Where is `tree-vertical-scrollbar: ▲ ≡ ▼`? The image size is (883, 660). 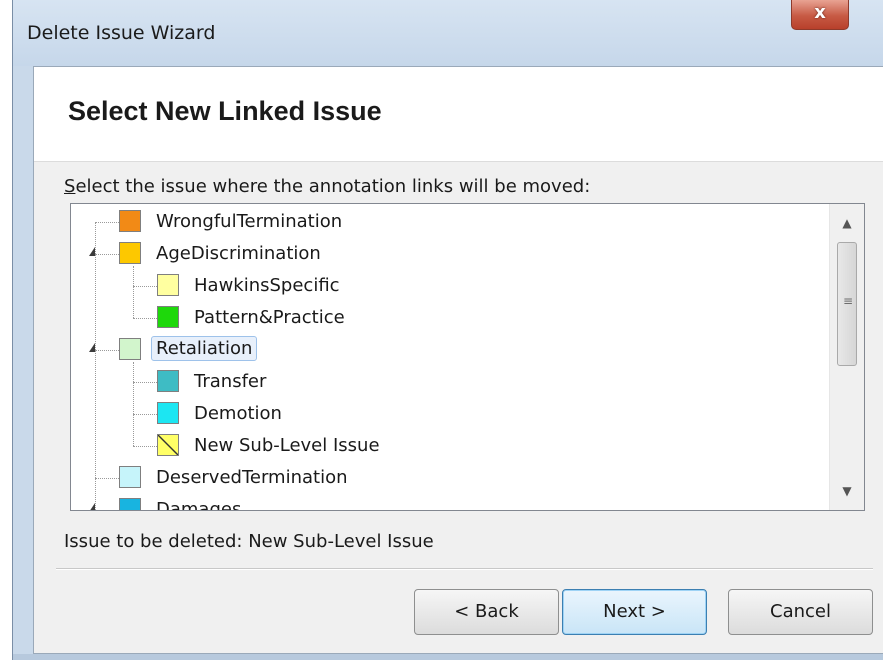 tree-vertical-scrollbar: ▲ ≡ ▼ is located at coordinates (846, 357).